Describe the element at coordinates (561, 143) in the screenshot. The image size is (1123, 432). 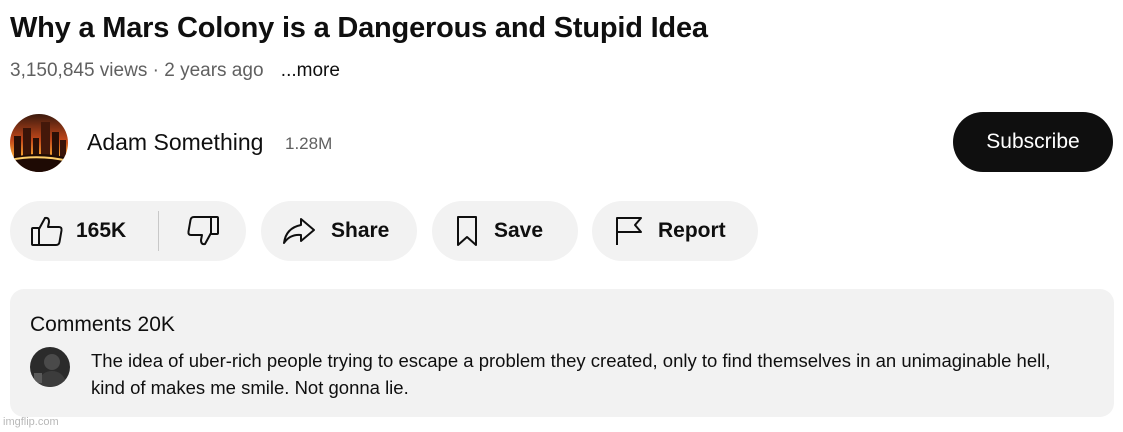
I see `channel-row: Adam Something 1.28M Subscribe` at that location.